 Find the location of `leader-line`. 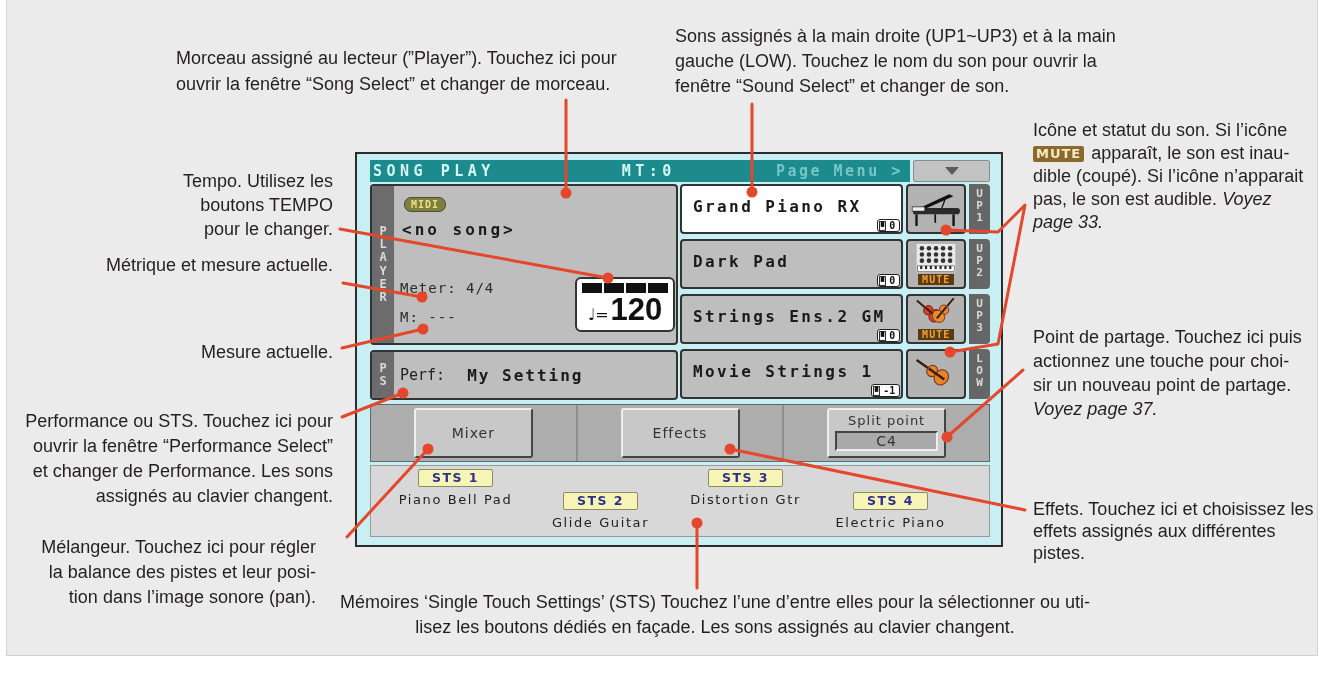

leader-line is located at coordinates (374, 403).